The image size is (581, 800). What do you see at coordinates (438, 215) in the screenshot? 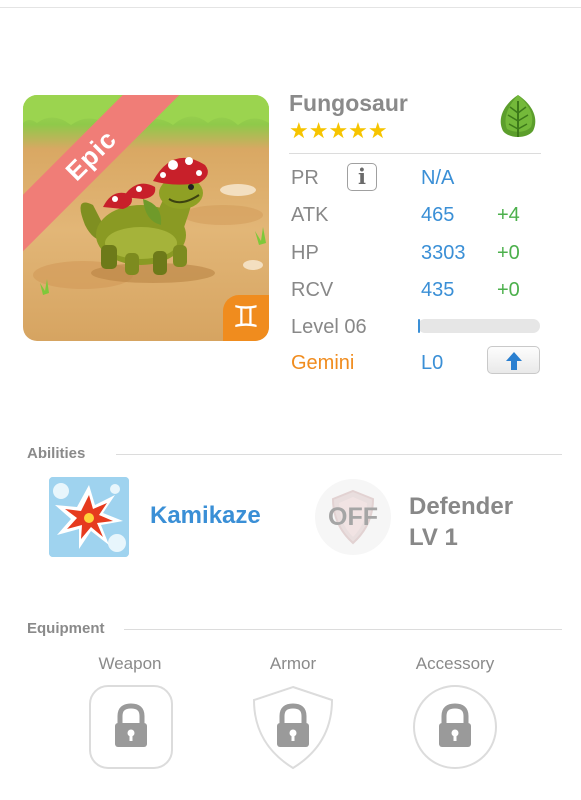
I see `atk-value: 465` at bounding box center [438, 215].